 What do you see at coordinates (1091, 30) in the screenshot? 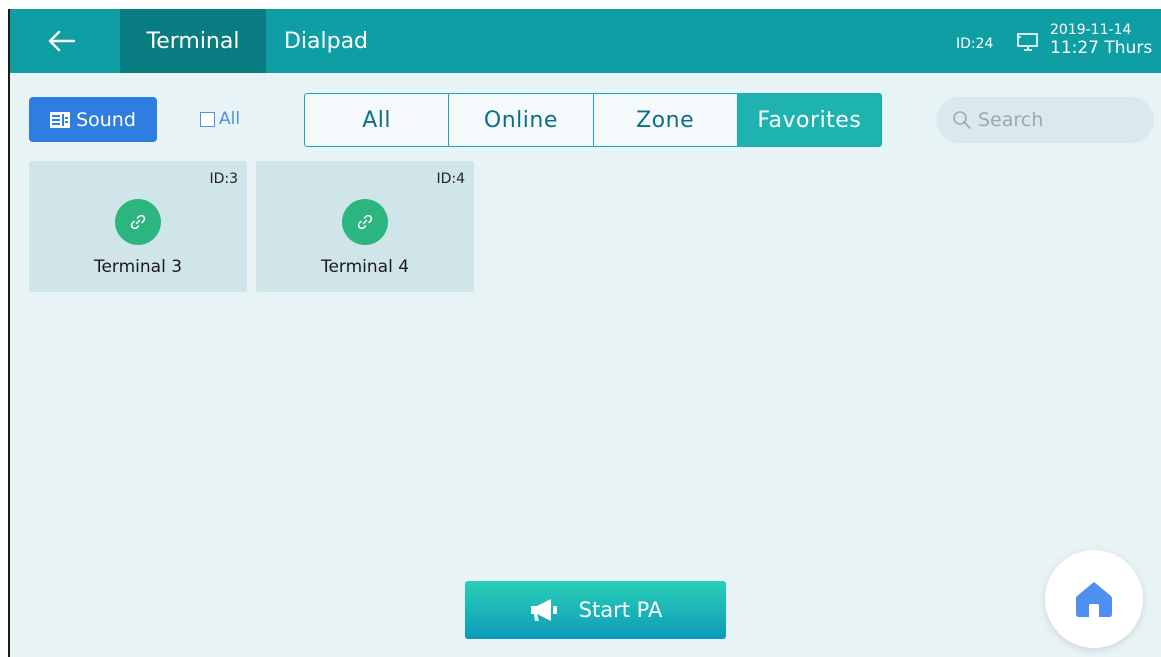
I see `date-text: 2019-11-14` at bounding box center [1091, 30].